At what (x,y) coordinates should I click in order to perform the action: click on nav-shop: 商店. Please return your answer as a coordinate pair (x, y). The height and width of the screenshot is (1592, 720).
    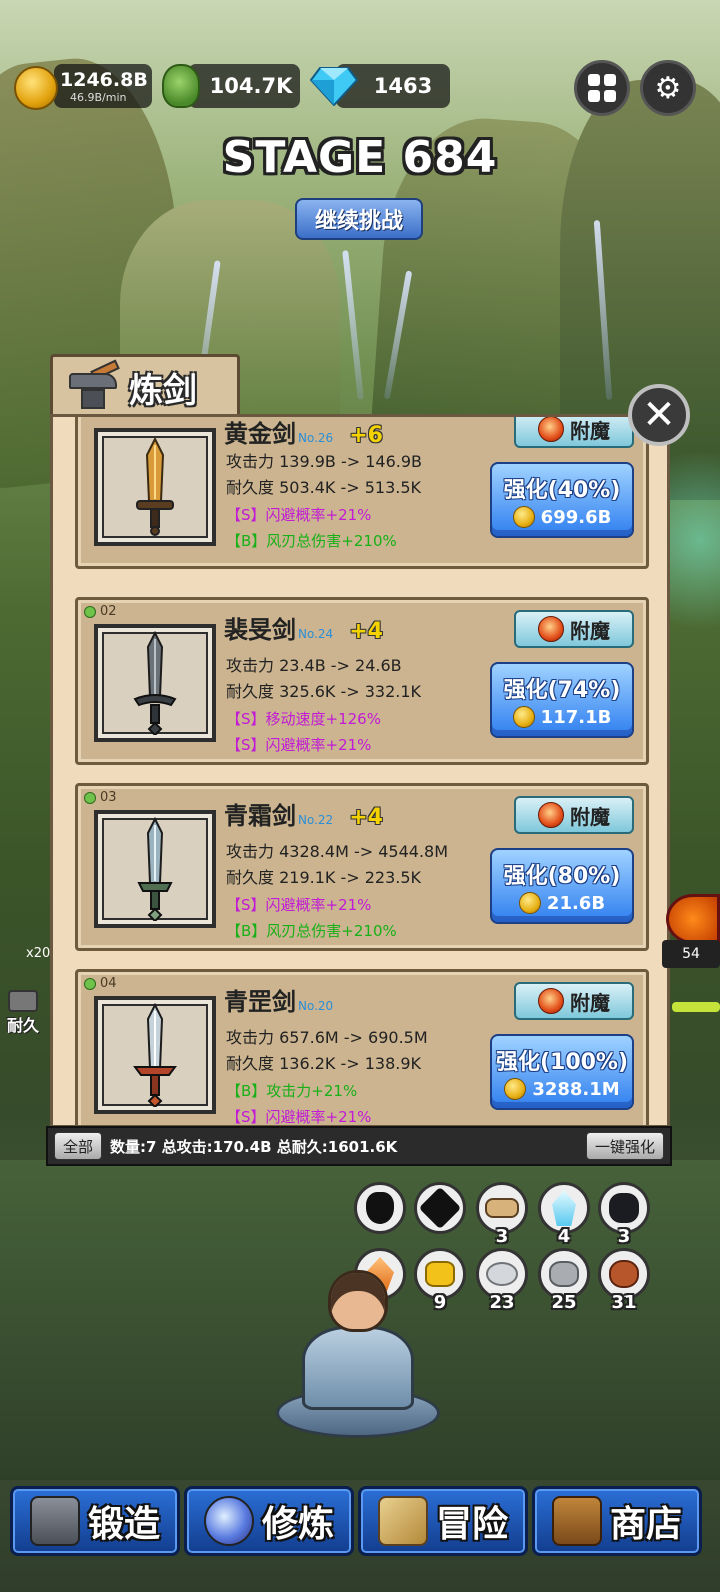
    Looking at the image, I should click on (617, 1521).